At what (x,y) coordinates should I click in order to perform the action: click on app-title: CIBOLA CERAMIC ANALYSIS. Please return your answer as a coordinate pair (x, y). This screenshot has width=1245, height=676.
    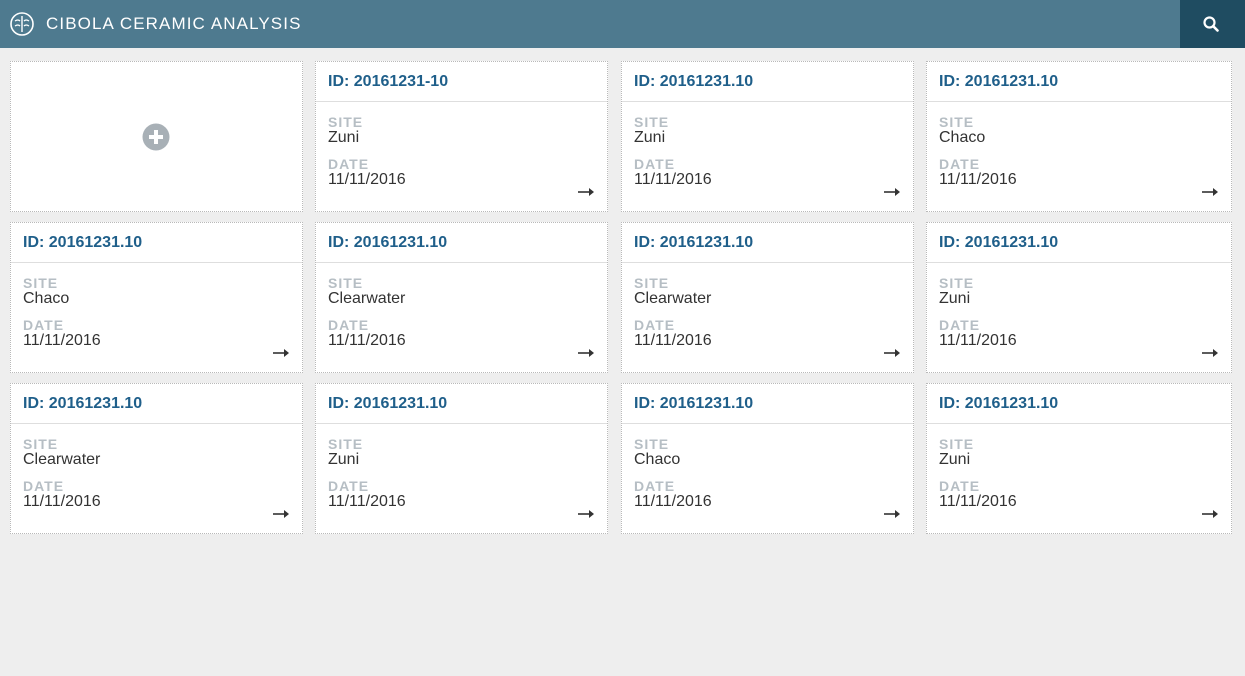
    Looking at the image, I should click on (174, 23).